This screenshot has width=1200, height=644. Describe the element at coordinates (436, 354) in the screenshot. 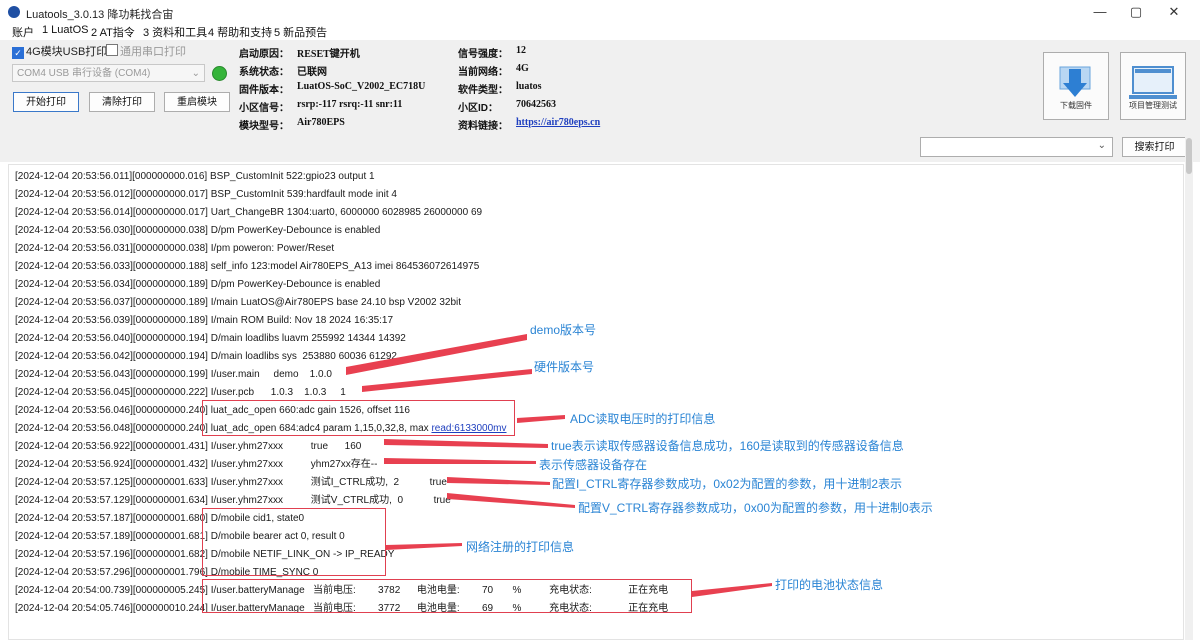

I see `arrow-demo` at that location.